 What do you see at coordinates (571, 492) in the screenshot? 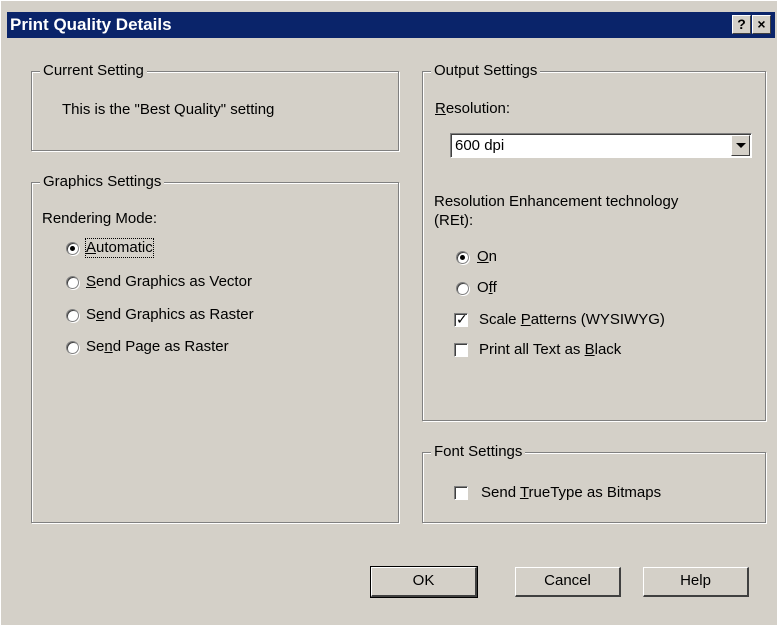
I see `checkbox-send-truetype-bitmaps-label: Send TrueType as Bitmaps` at bounding box center [571, 492].